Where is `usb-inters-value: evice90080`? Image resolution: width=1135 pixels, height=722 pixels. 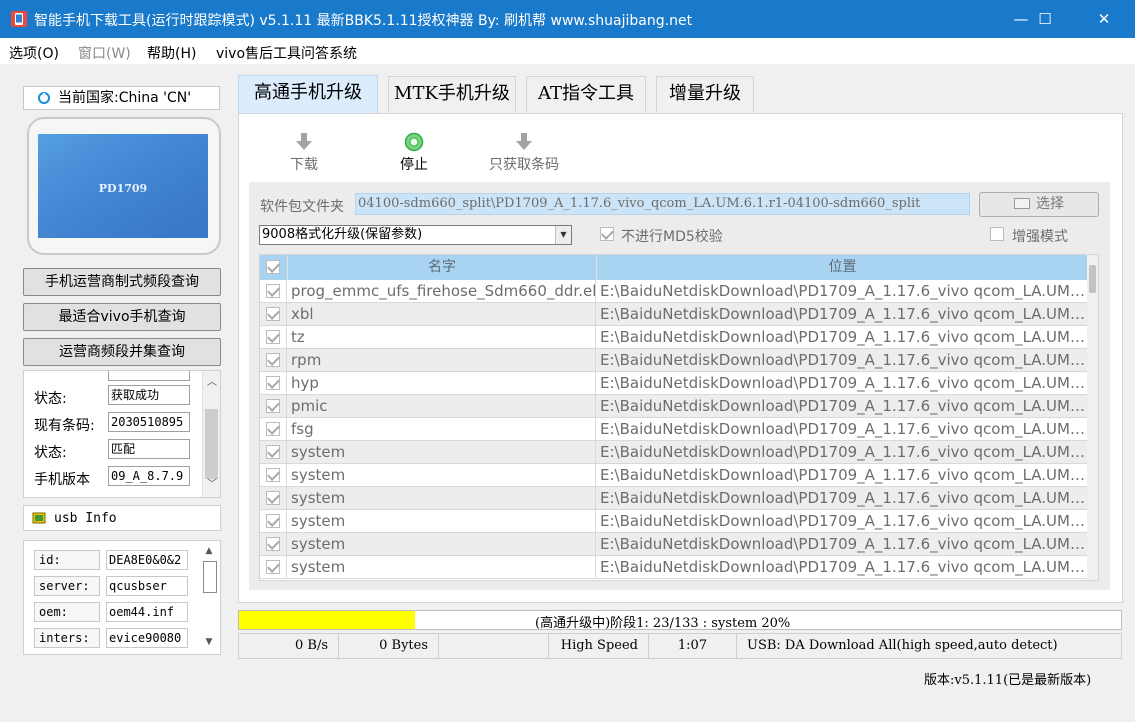 usb-inters-value: evice90080 is located at coordinates (147, 638).